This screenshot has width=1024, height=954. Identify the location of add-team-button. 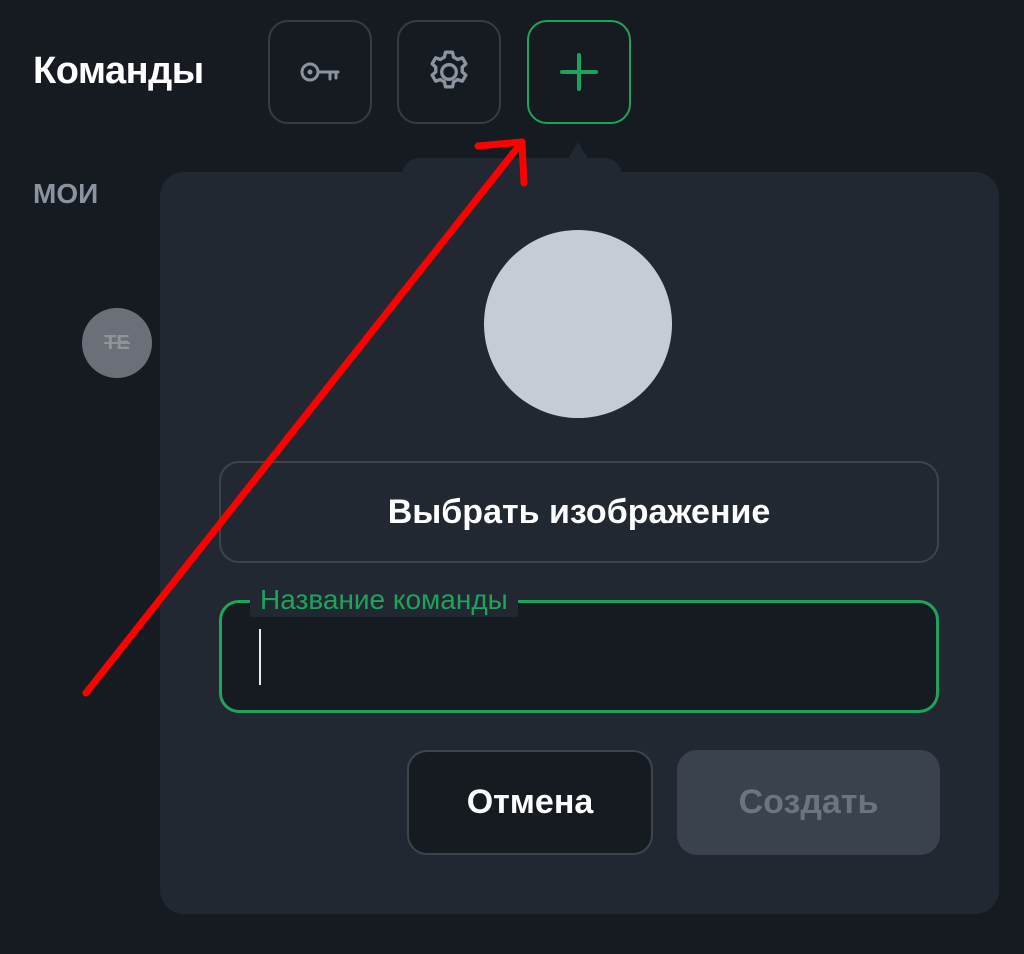
(579, 72).